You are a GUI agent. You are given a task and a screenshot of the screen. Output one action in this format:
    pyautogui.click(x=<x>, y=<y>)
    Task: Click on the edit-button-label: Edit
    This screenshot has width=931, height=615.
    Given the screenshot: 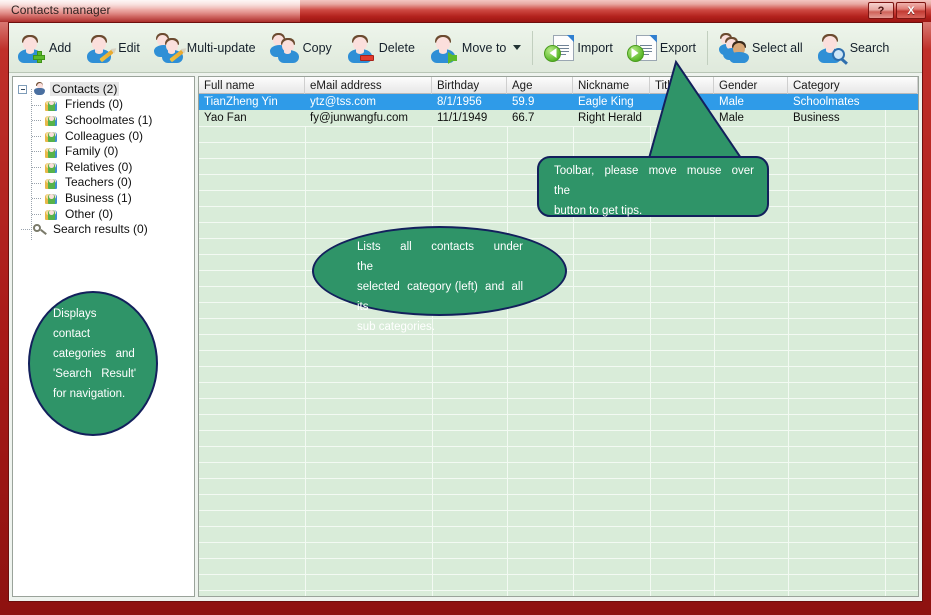 What is the action you would take?
    pyautogui.click(x=129, y=47)
    